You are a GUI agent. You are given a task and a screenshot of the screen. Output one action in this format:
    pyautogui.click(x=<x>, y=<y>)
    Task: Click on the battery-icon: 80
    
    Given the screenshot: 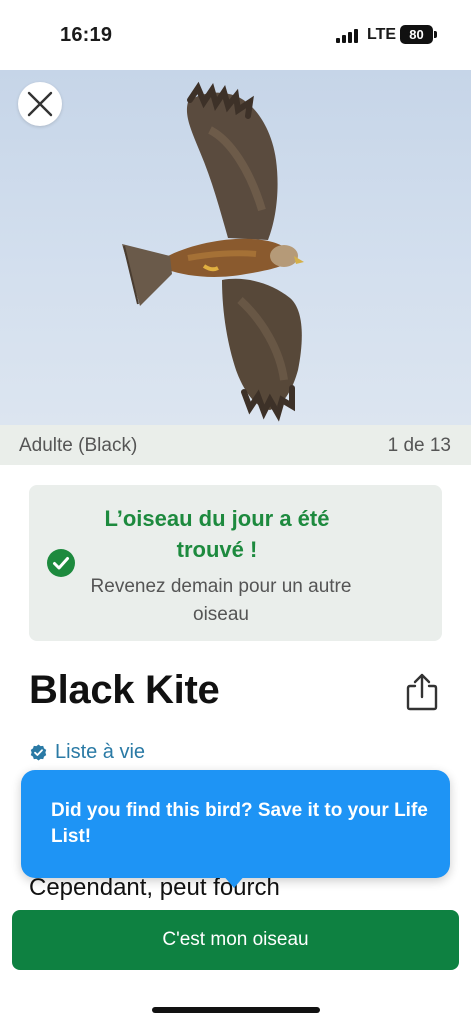 What is the action you would take?
    pyautogui.click(x=416, y=34)
    